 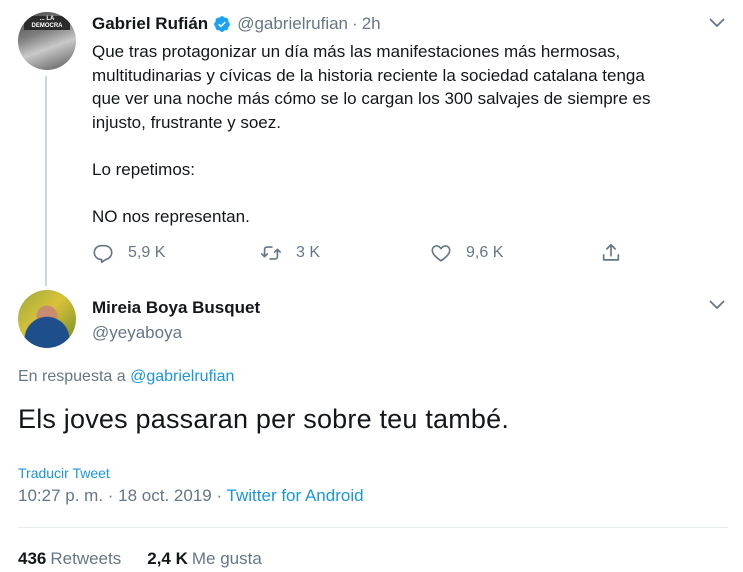 What do you see at coordinates (147, 252) in the screenshot?
I see `reply-count: 5,9 K` at bounding box center [147, 252].